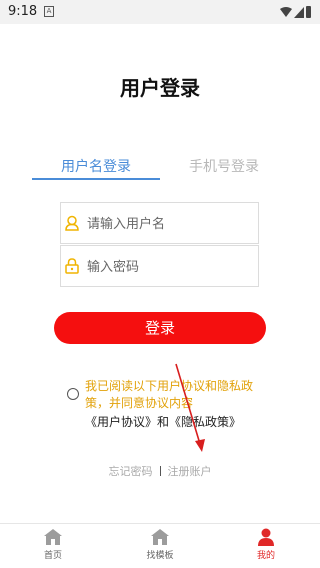  I want to click on tab-phone-login: 手机号登录, so click(224, 168).